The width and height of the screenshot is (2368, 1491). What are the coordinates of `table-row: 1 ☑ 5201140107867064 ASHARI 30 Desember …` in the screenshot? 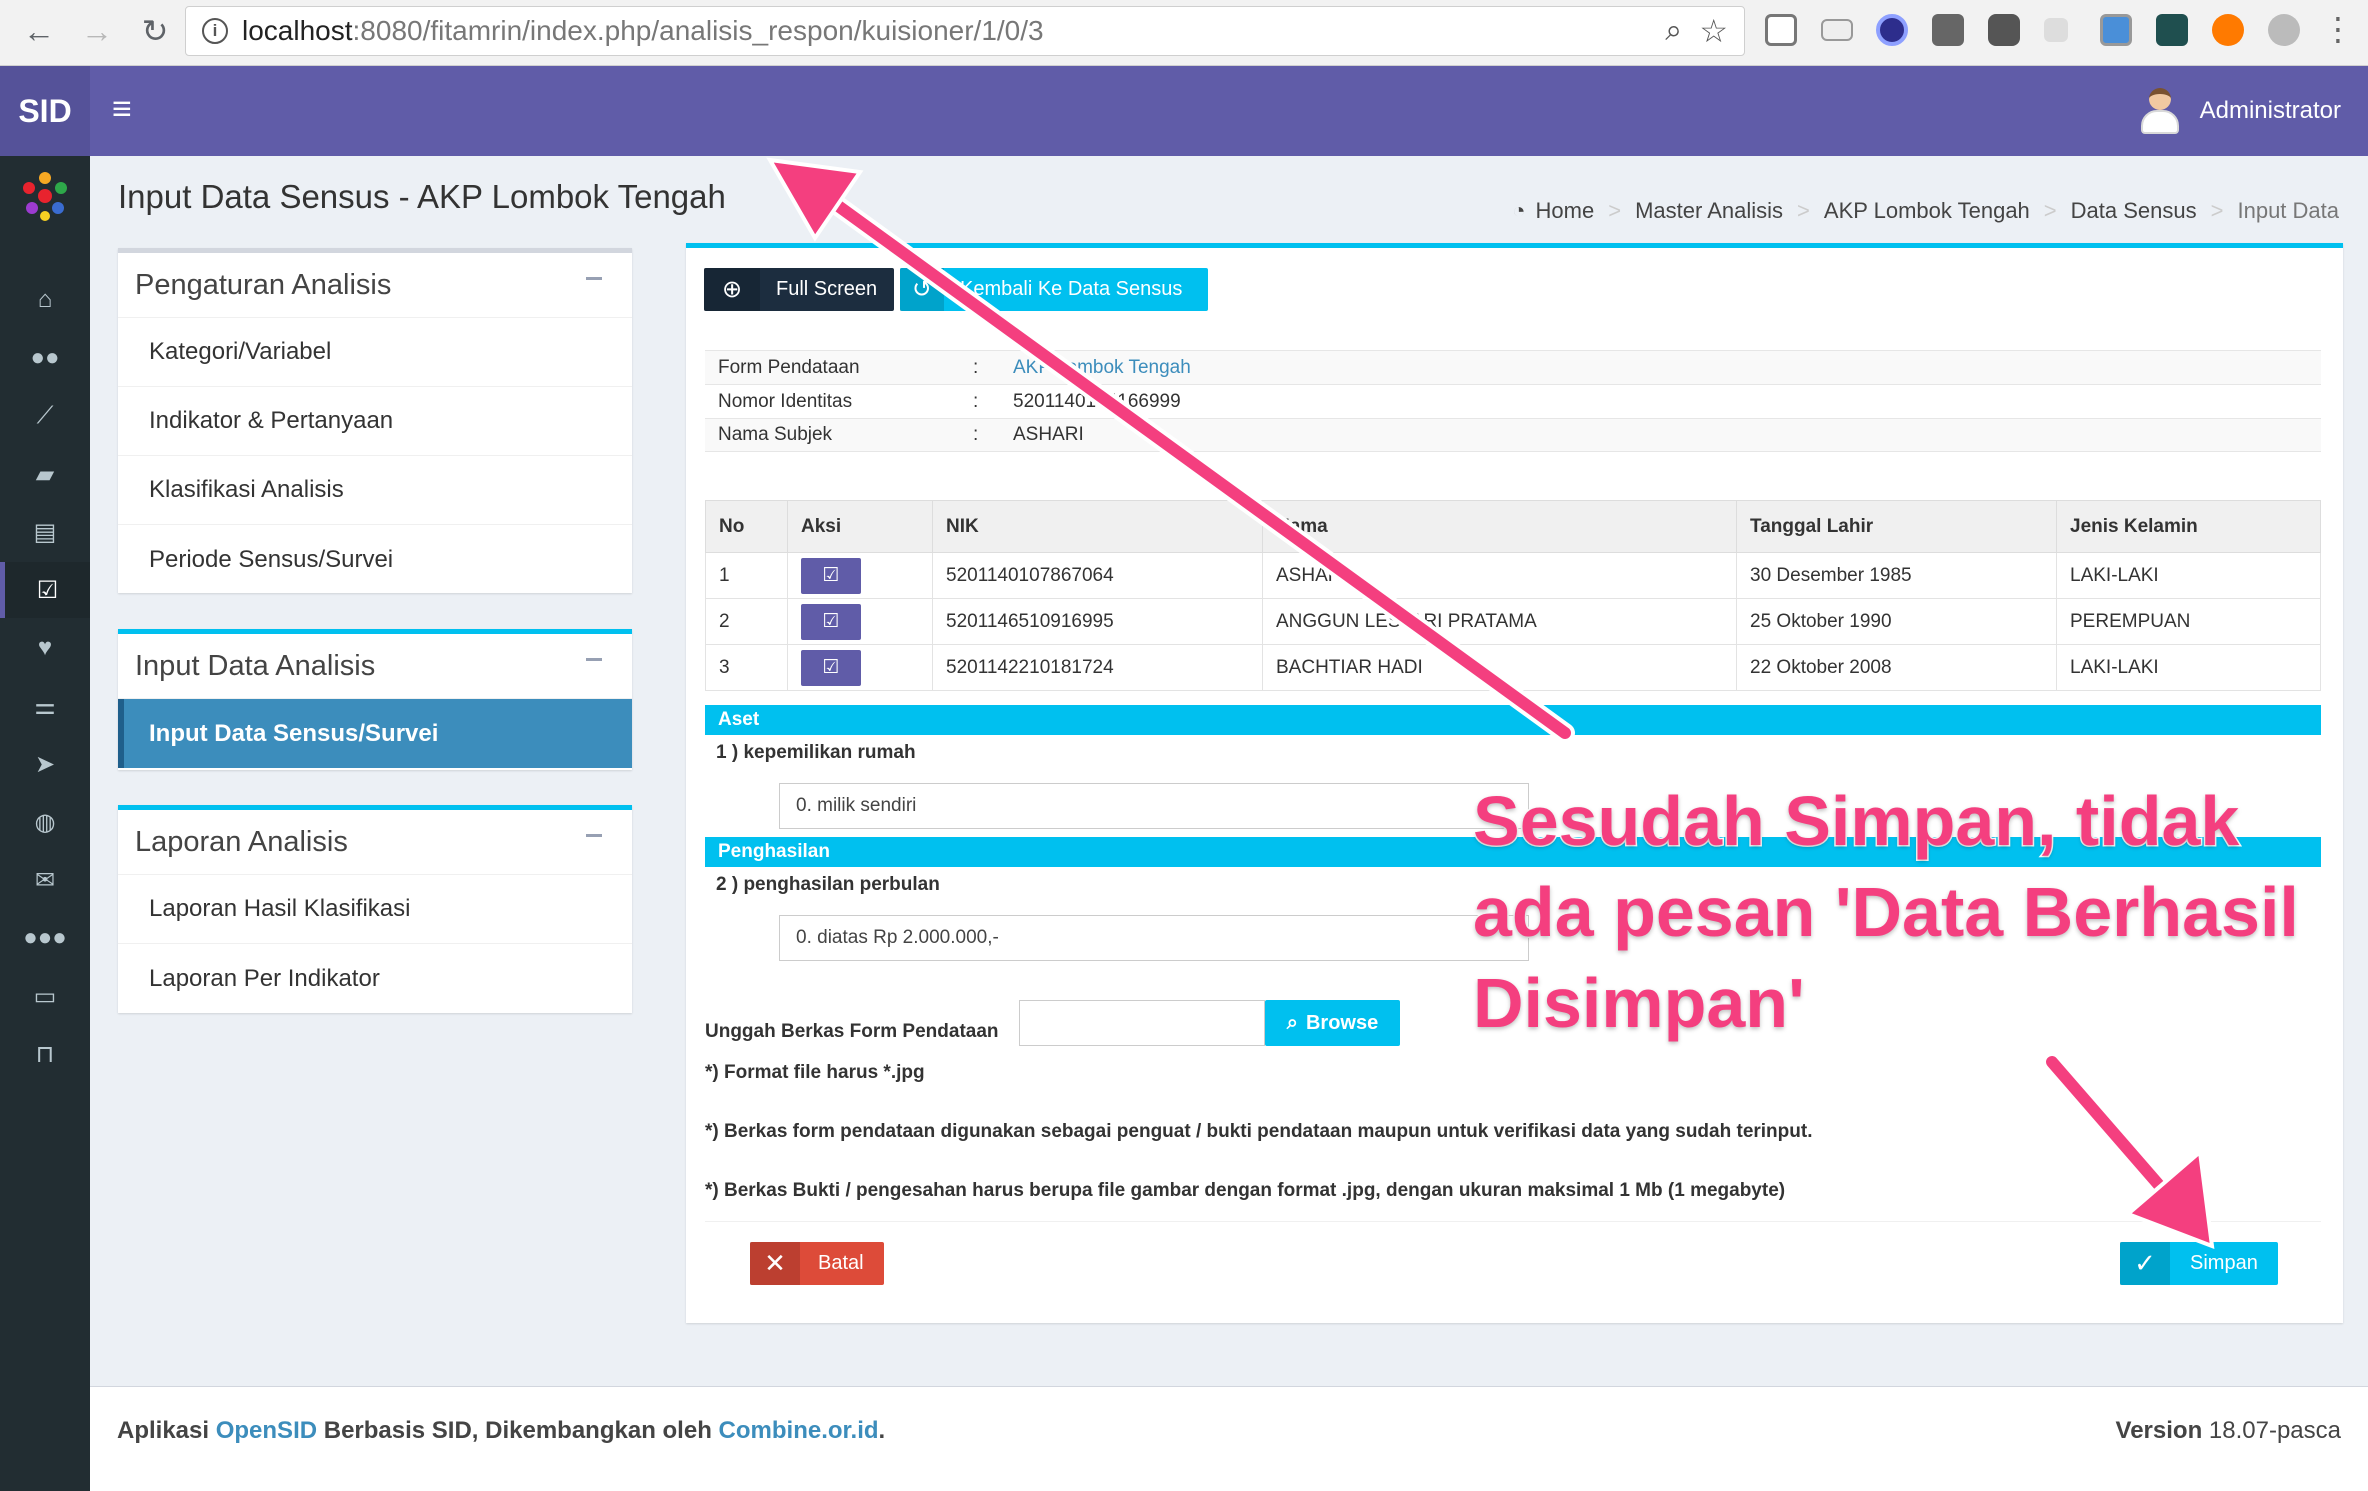 It's located at (1513, 575).